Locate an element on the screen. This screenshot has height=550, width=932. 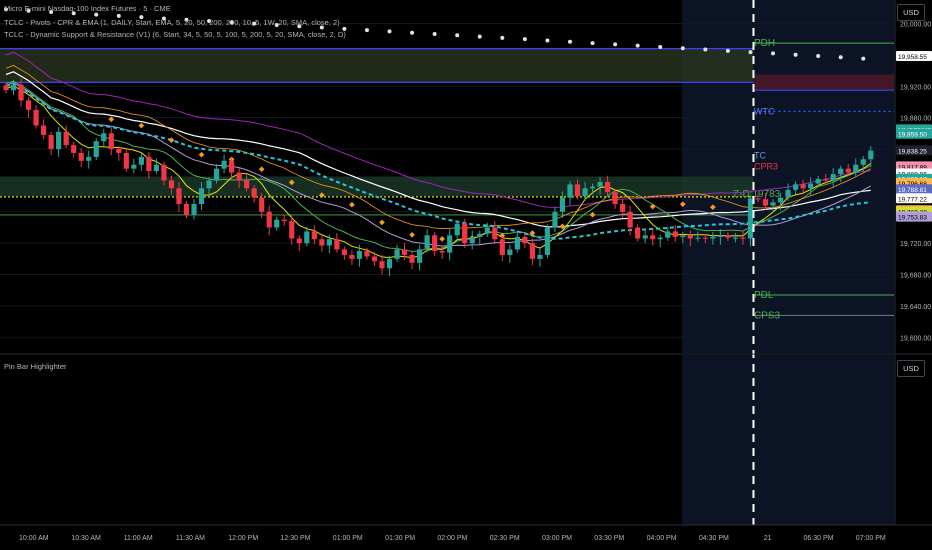
x-tick-label: 04:00 PM is located at coordinates (662, 538).